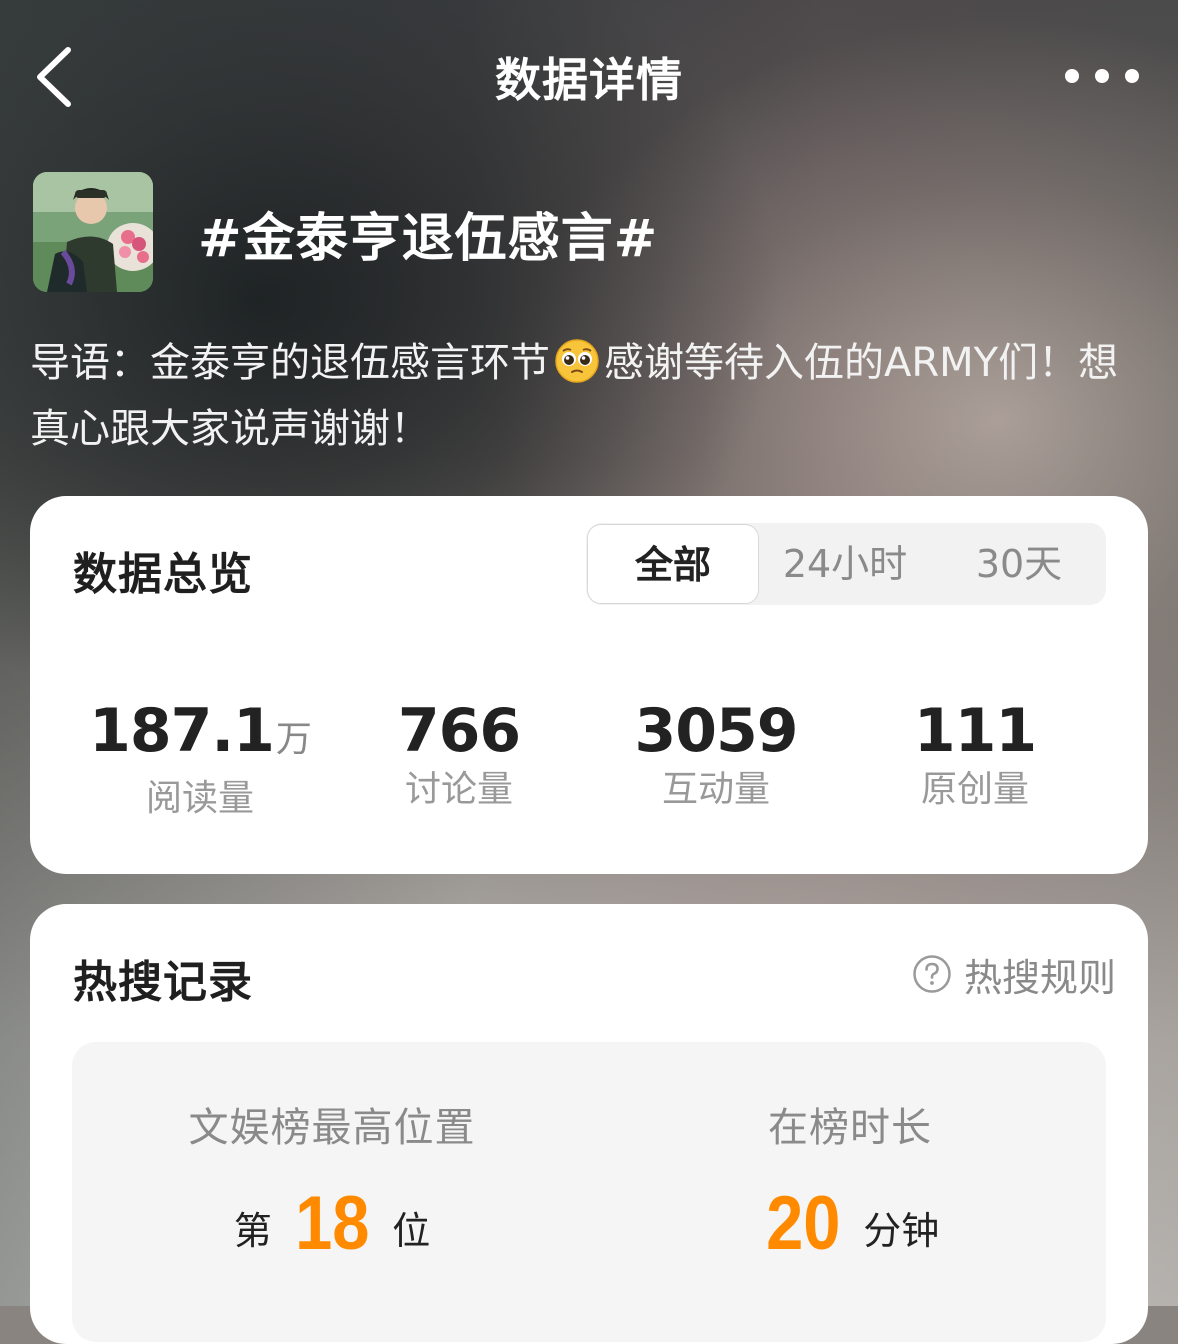 Image resolution: width=1178 pixels, height=1344 pixels. What do you see at coordinates (577, 361) in the screenshot?
I see `pleading-face-icon` at bounding box center [577, 361].